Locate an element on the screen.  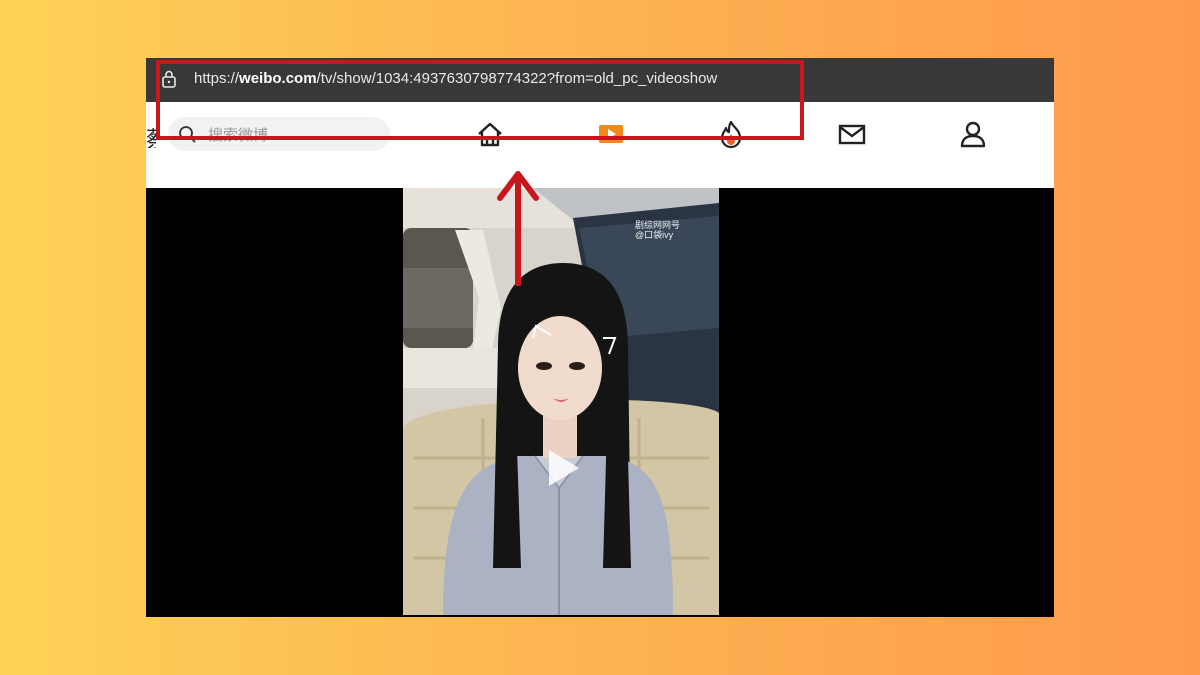
mail-icon is located at coordinates (852, 134).